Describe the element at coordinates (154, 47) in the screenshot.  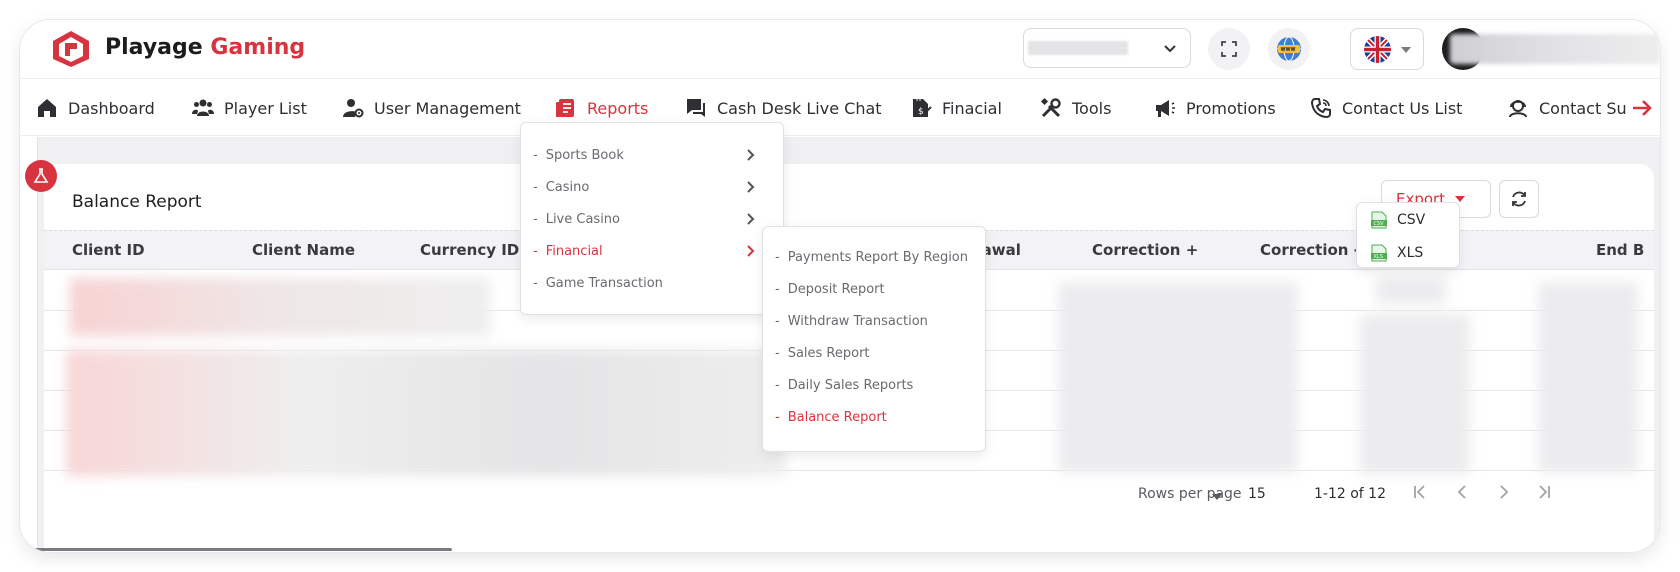
I see `brand-word-primary: Playage` at that location.